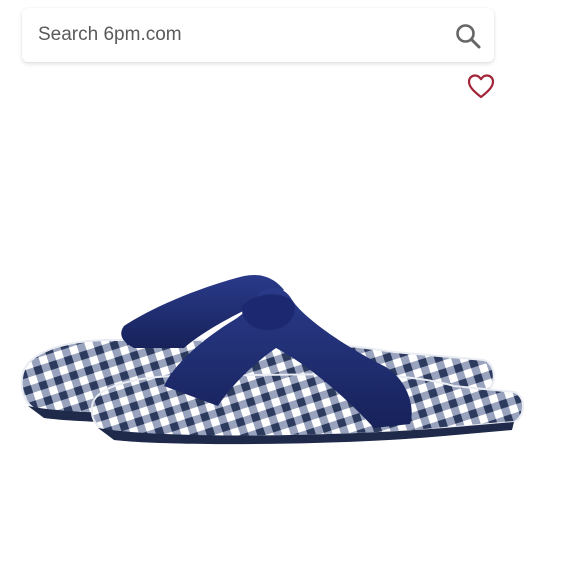  Describe the element at coordinates (238, 35) in the screenshot. I see `search-input` at that location.